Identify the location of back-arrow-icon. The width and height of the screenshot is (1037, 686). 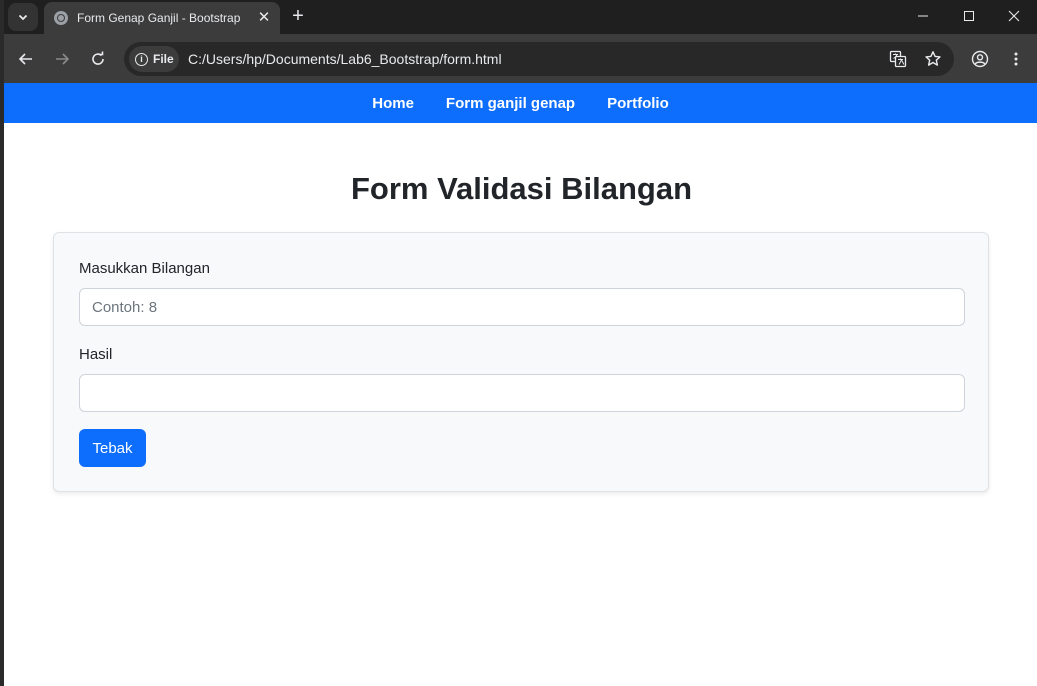
(25, 59).